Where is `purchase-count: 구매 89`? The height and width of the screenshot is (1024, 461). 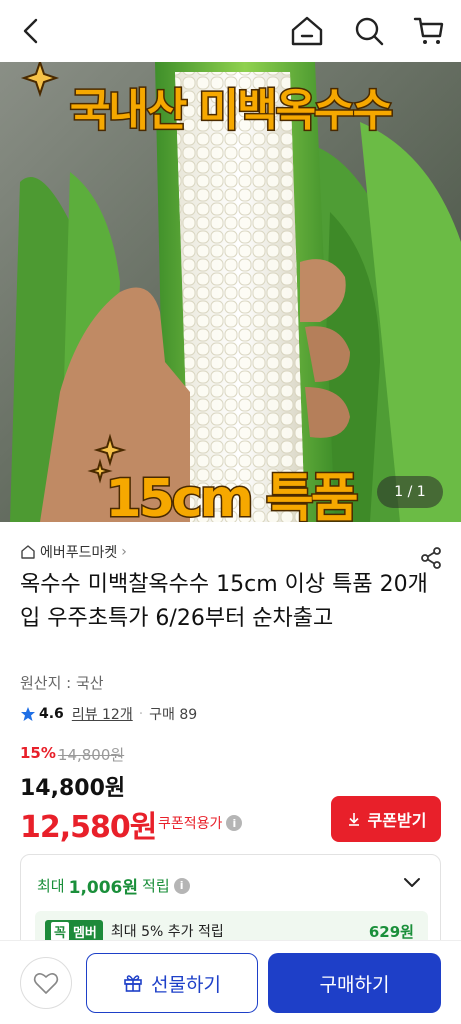
purchase-count: 구매 89 is located at coordinates (173, 715).